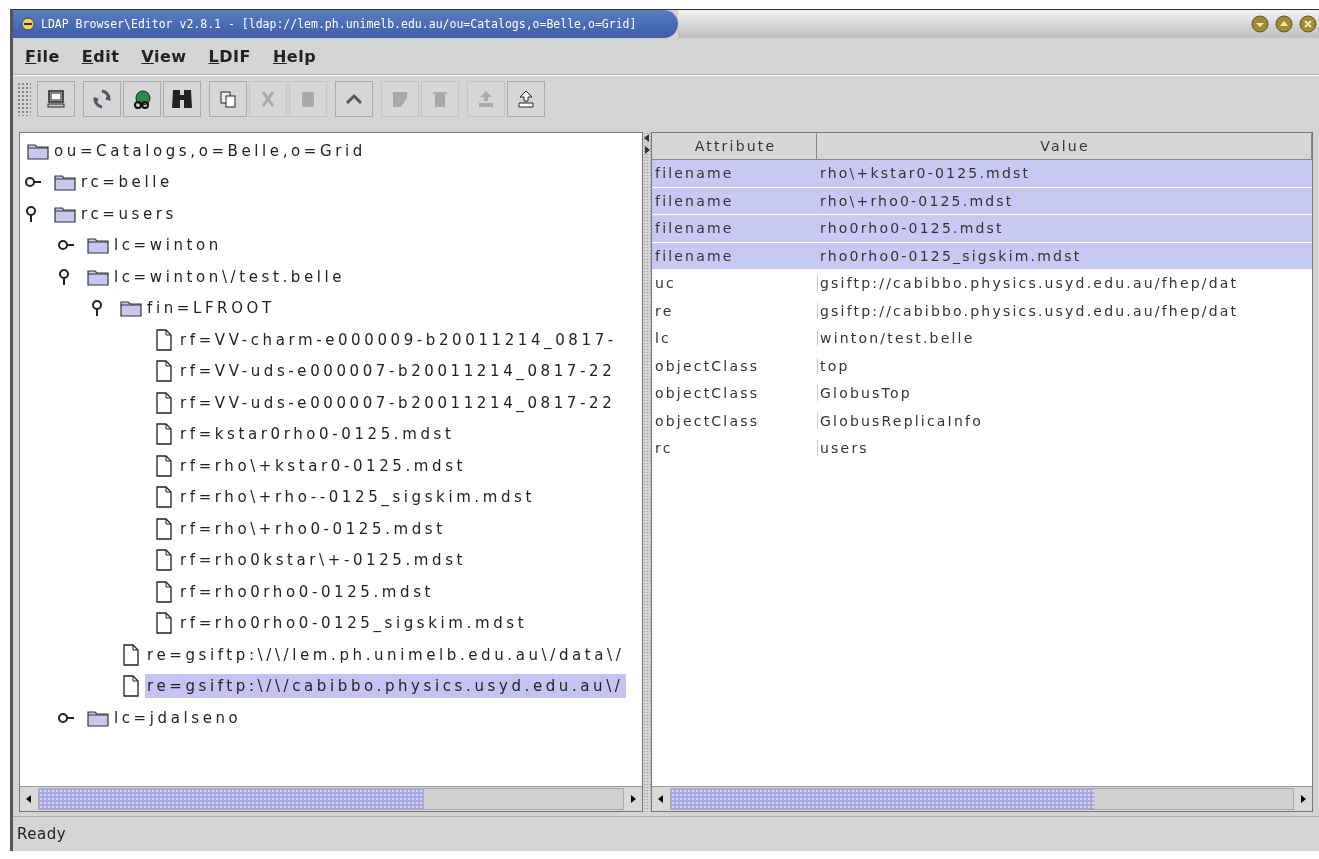 The width and height of the screenshot is (1319, 859). Describe the element at coordinates (386, 654) in the screenshot. I see `tree-item: re=gsiftp:\/\/lem.ph.unimelb.edu.au\/data\/` at that location.